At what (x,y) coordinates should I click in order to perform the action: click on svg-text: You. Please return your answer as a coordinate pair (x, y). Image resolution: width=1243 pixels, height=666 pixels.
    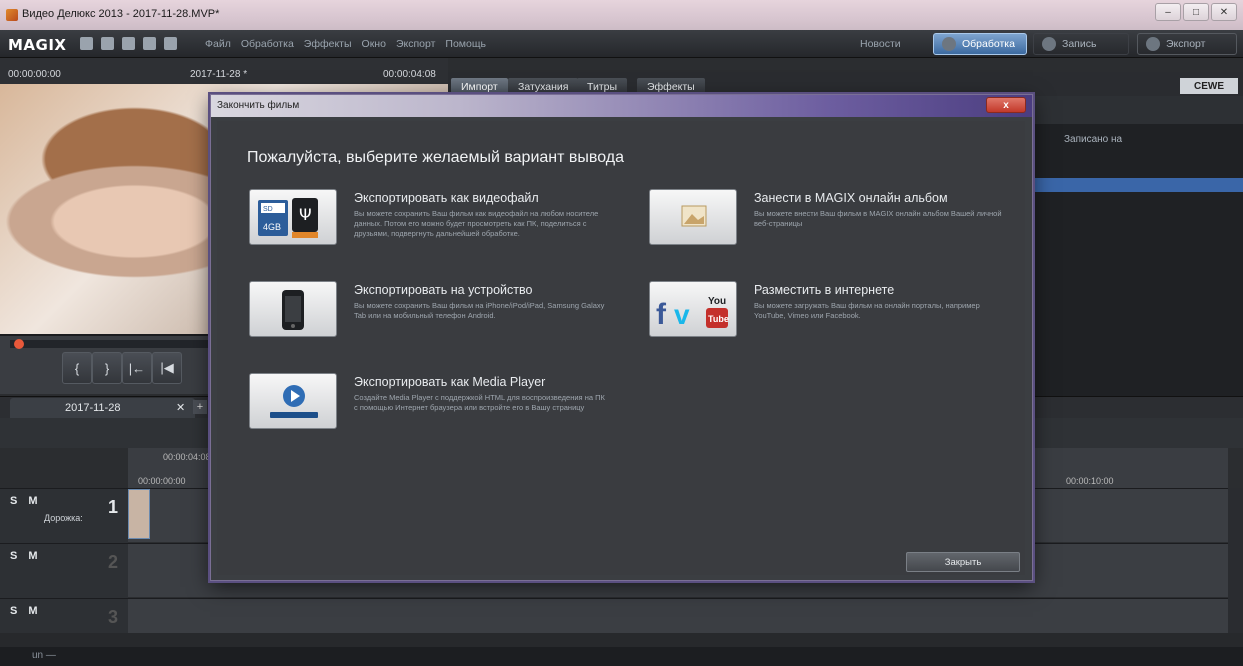
    Looking at the image, I should click on (717, 301).